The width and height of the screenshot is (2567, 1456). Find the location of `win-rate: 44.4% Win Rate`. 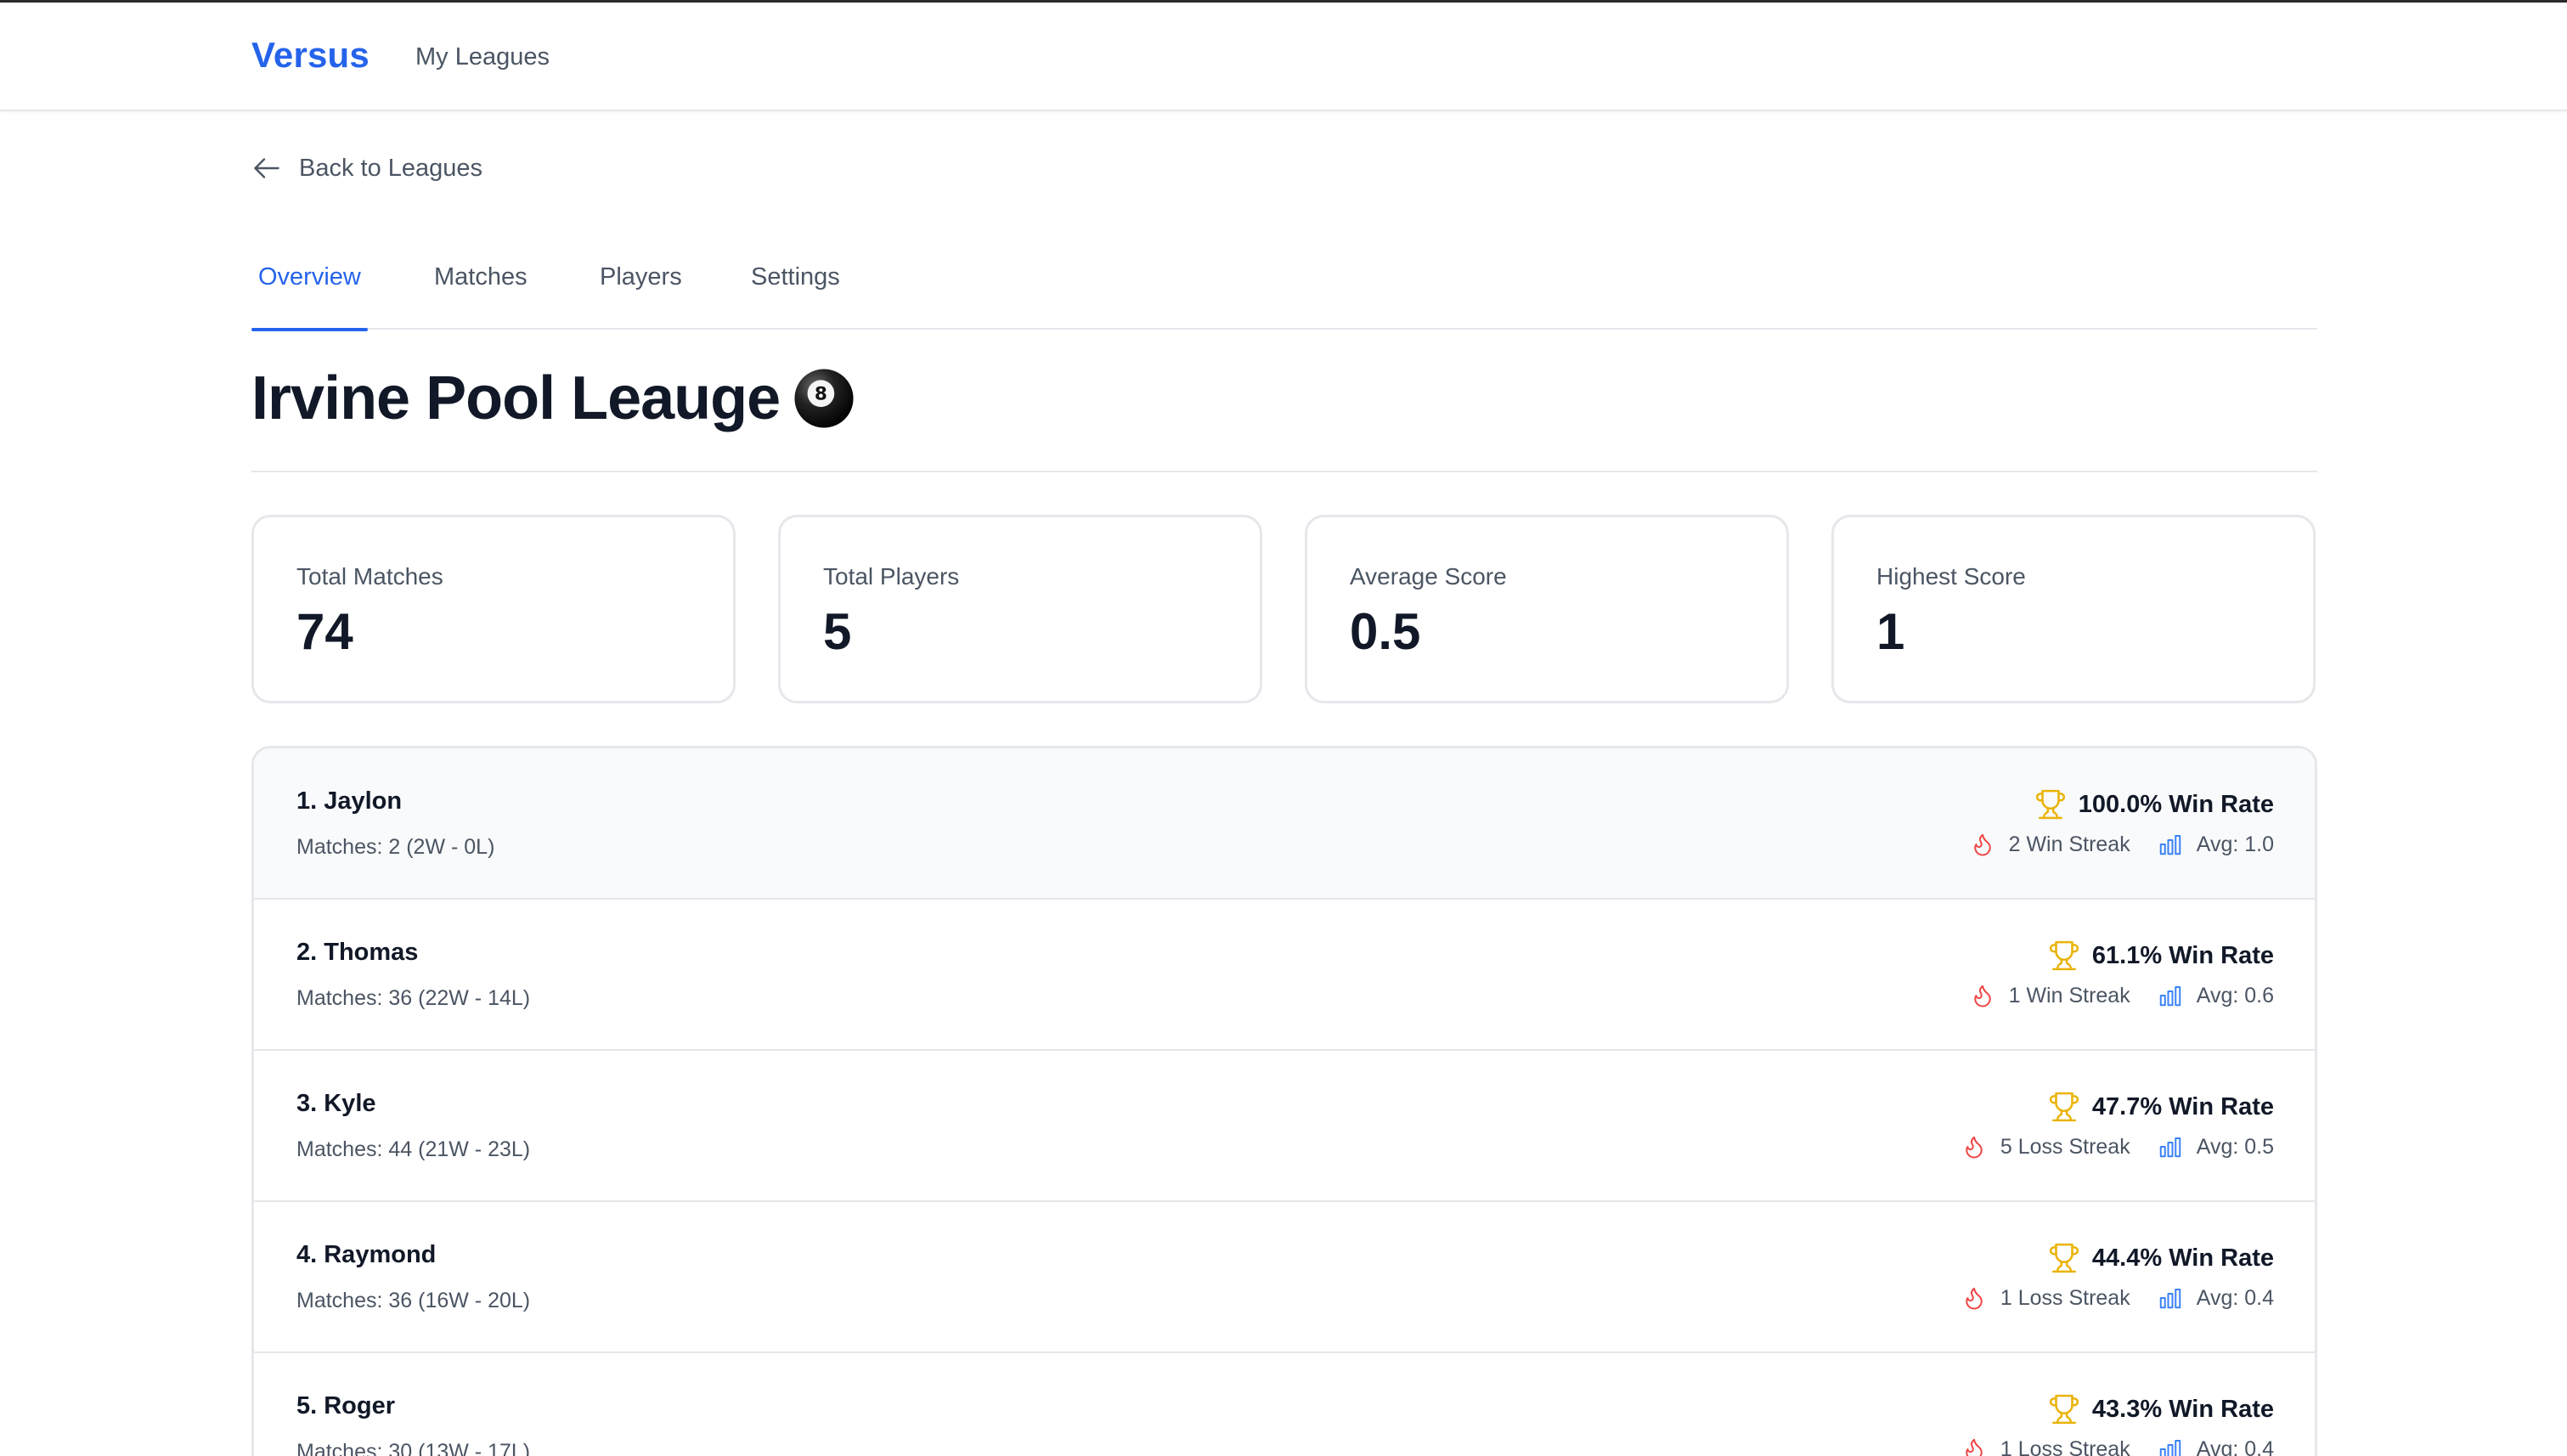

win-rate: 44.4% Win Rate is located at coordinates (2161, 1258).